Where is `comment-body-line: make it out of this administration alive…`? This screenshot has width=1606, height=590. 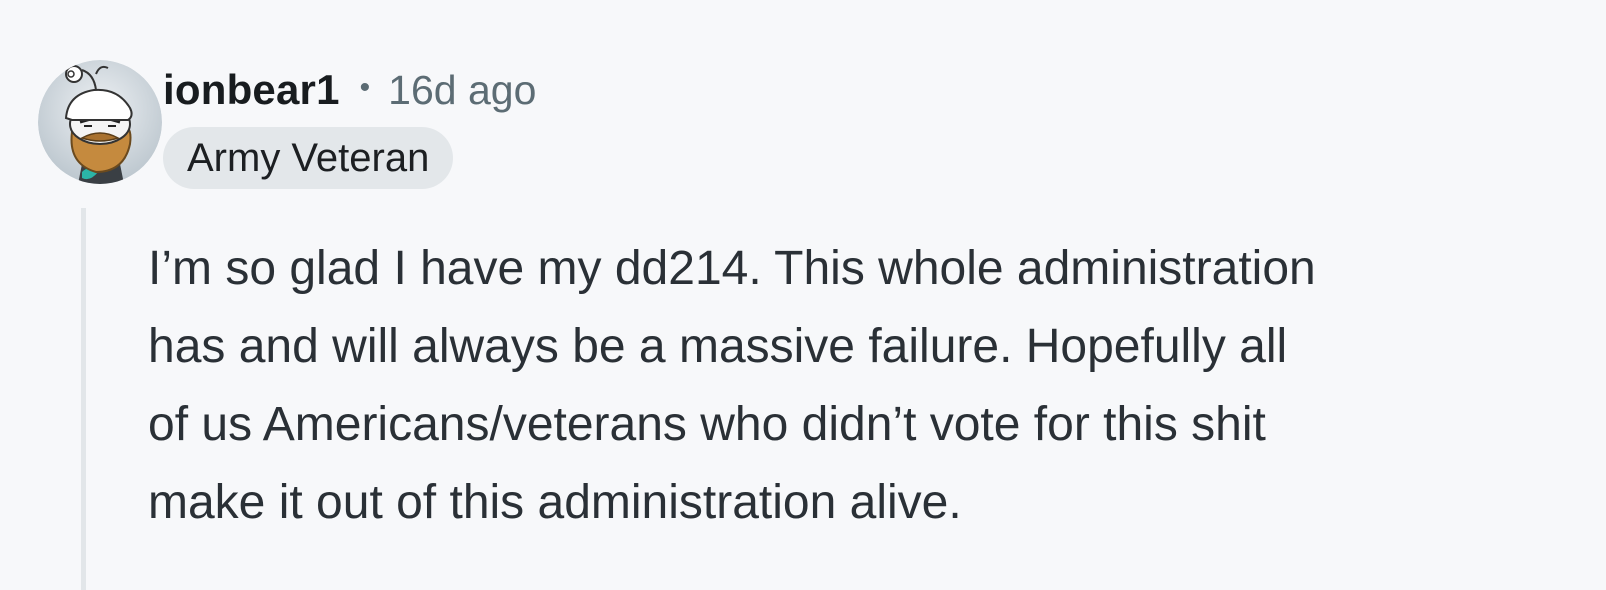
comment-body-line: make it out of this administration alive… is located at coordinates (555, 502).